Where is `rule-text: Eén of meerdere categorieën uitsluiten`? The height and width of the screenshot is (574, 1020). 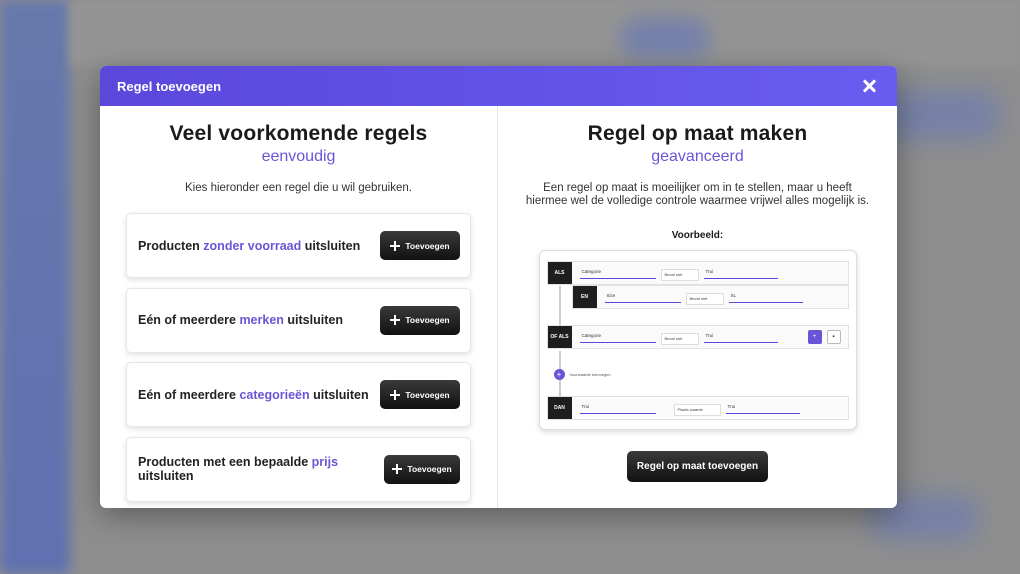 rule-text: Eén of meerdere categorieën uitsluiten is located at coordinates (253, 394).